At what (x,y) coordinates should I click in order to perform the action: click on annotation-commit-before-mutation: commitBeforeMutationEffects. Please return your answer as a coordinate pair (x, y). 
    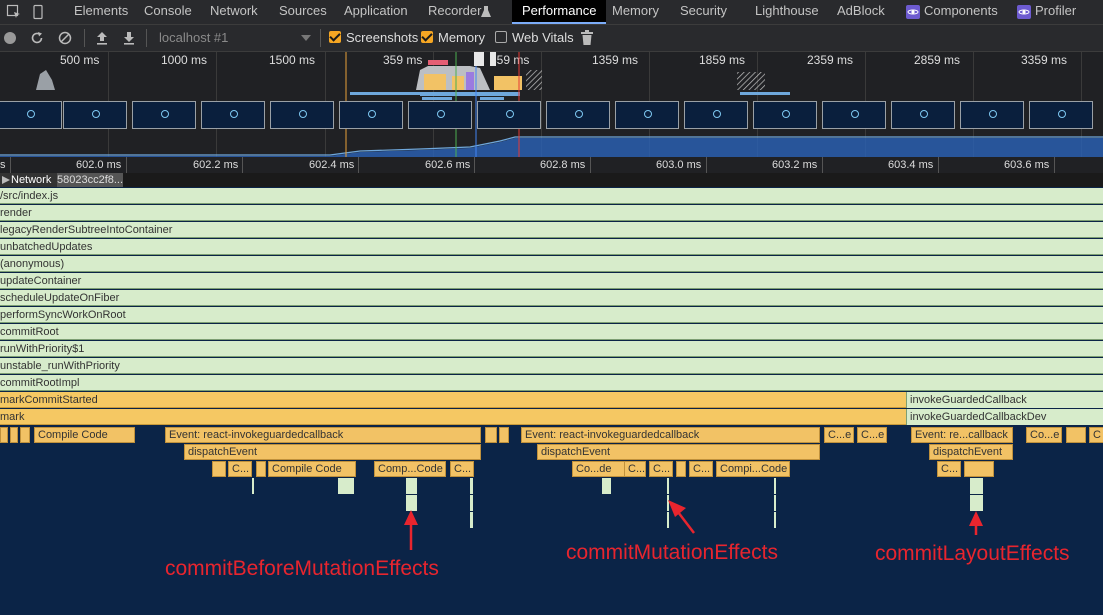
    Looking at the image, I should click on (302, 568).